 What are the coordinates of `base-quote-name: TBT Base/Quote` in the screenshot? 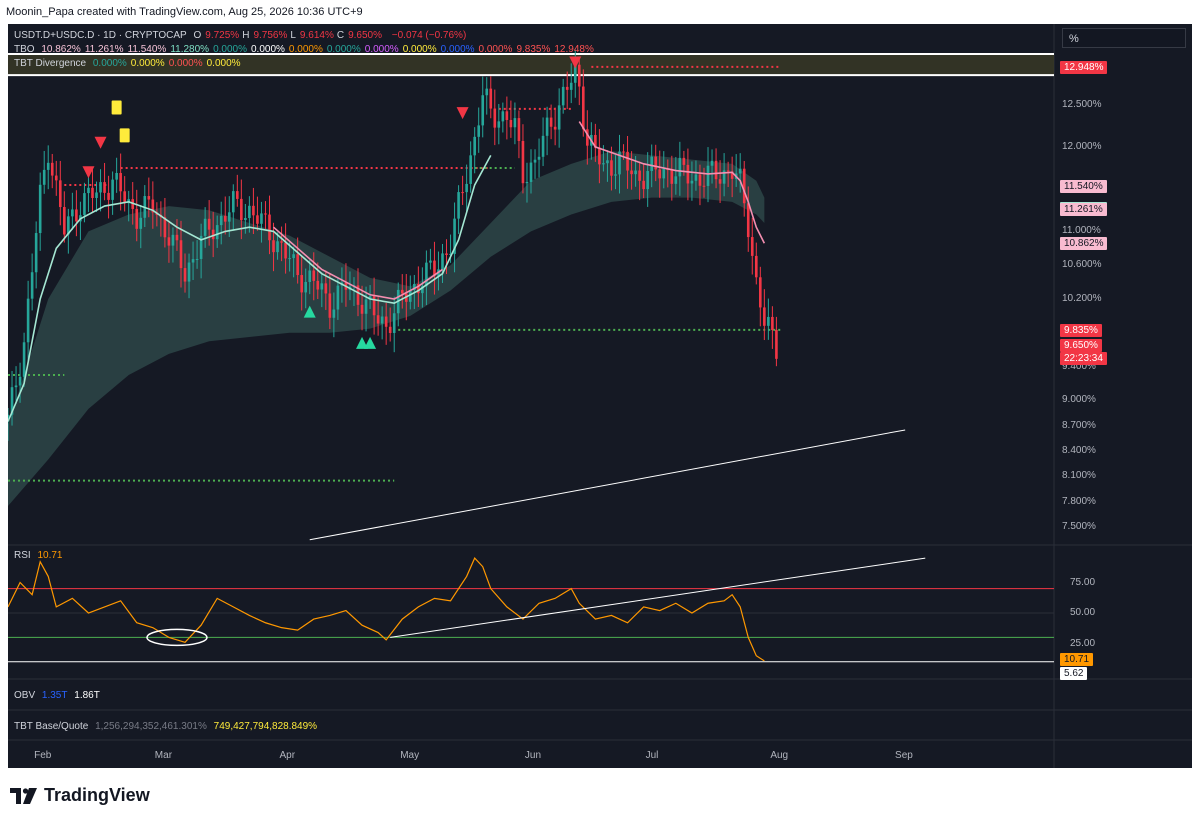 It's located at (51, 726).